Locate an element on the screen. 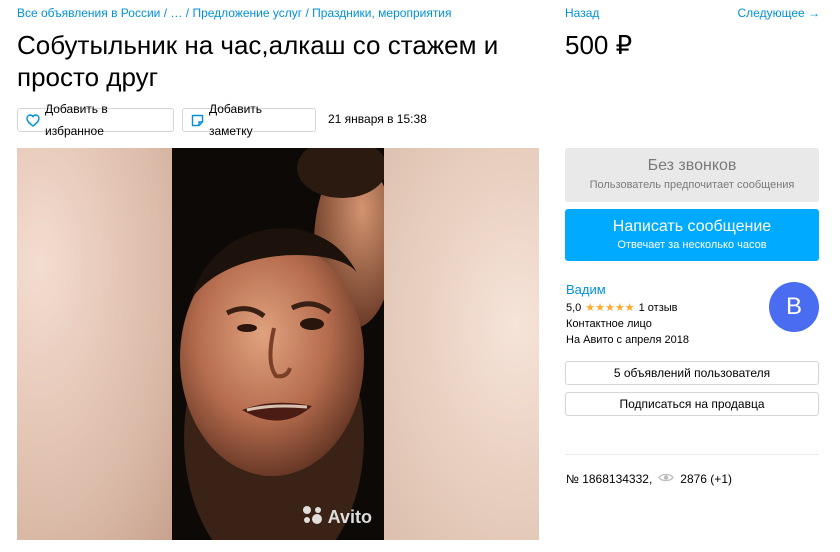  listing-date: 21 января в 15:38 is located at coordinates (377, 119).